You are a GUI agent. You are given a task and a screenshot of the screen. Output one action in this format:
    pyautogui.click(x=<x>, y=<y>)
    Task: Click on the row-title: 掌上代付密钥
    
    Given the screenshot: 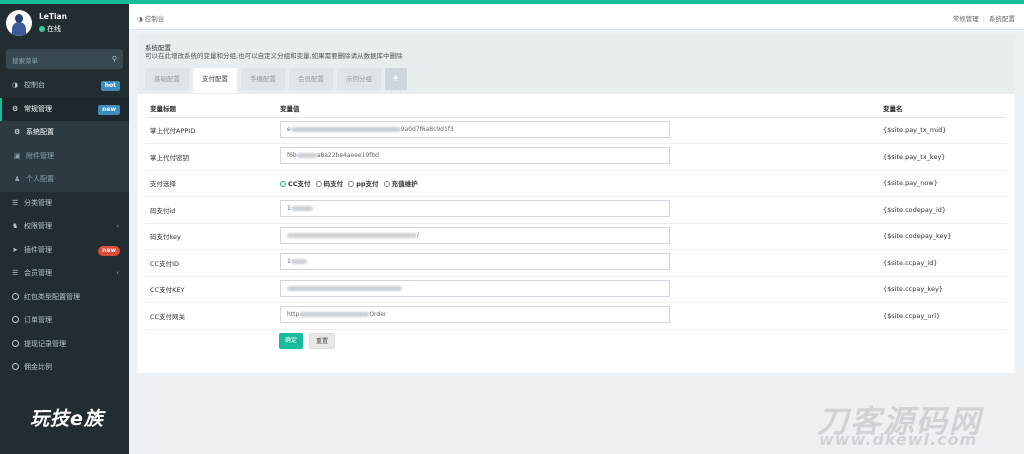 What is the action you would take?
    pyautogui.click(x=210, y=157)
    